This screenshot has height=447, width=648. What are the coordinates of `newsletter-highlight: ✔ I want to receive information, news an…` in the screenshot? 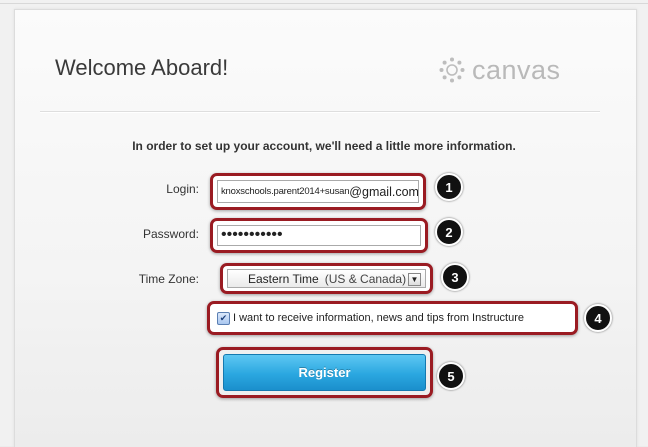 It's located at (392, 318).